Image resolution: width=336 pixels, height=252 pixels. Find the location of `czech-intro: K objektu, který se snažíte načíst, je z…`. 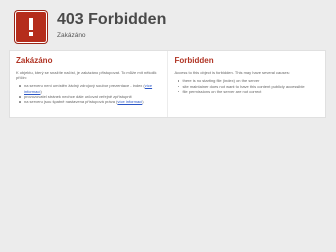

czech-intro: K objektu, který se snažíte načíst, je z… is located at coordinates (86, 75).